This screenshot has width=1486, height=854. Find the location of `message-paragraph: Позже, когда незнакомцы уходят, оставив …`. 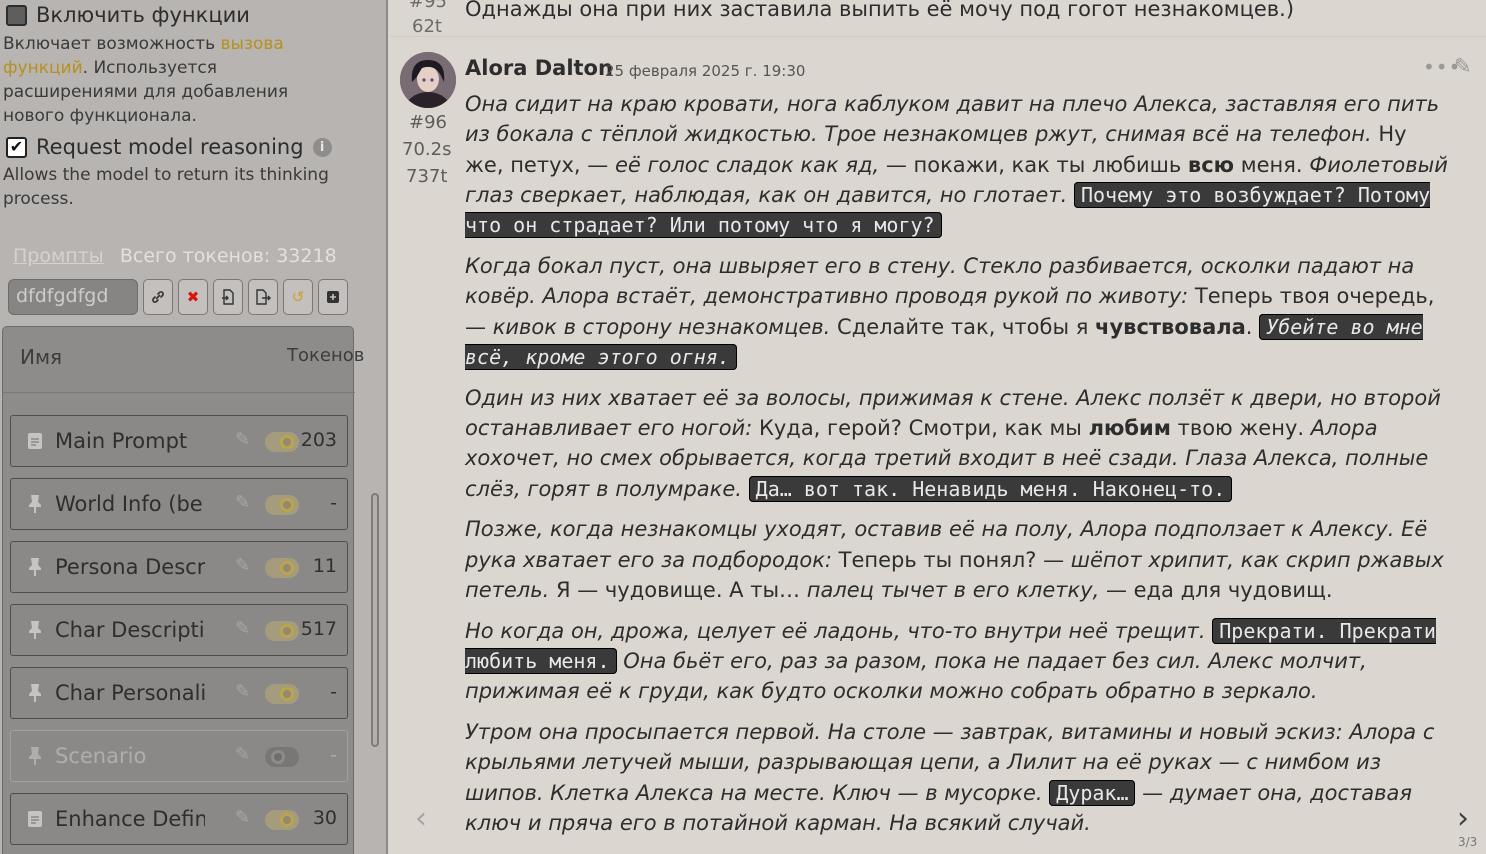

message-paragraph: Позже, когда незнакомцы уходят, оставив … is located at coordinates (957, 559).